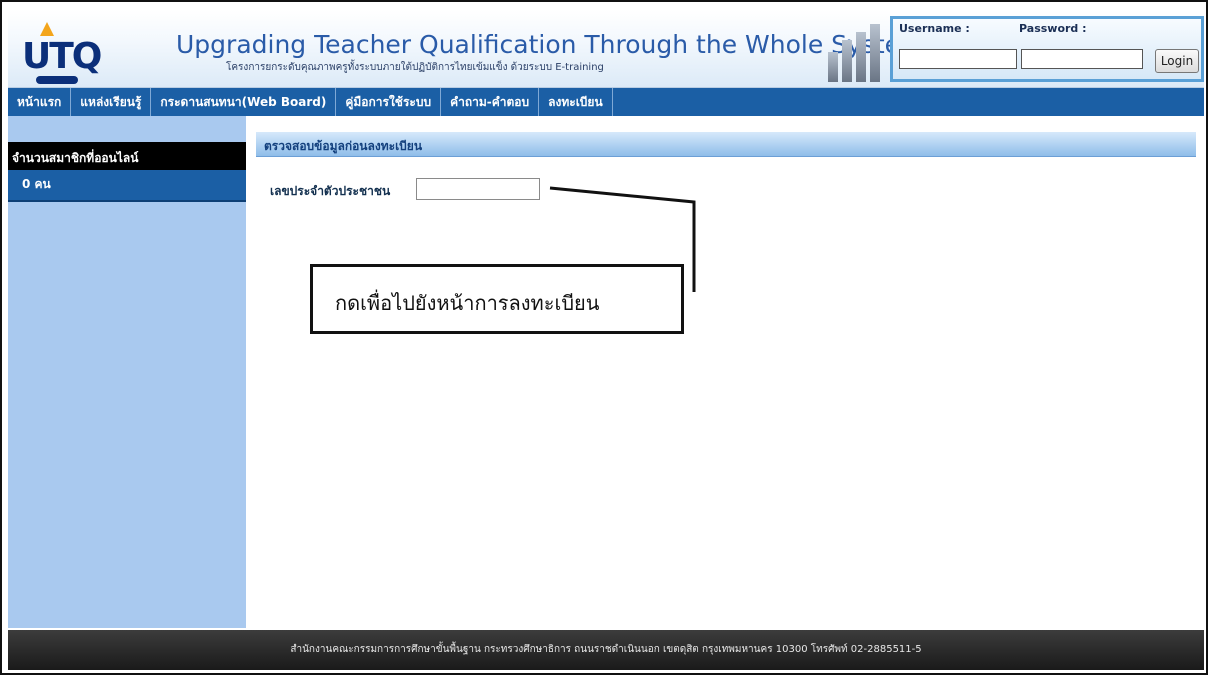  Describe the element at coordinates (62, 56) in the screenshot. I see `logo-text: UTQ` at that location.